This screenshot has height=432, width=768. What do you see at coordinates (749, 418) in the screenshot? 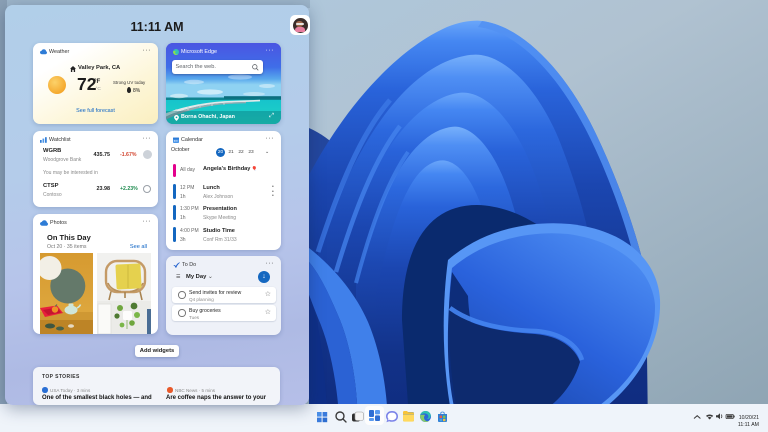
I see `svg-text: 10/20/21` at bounding box center [749, 418].